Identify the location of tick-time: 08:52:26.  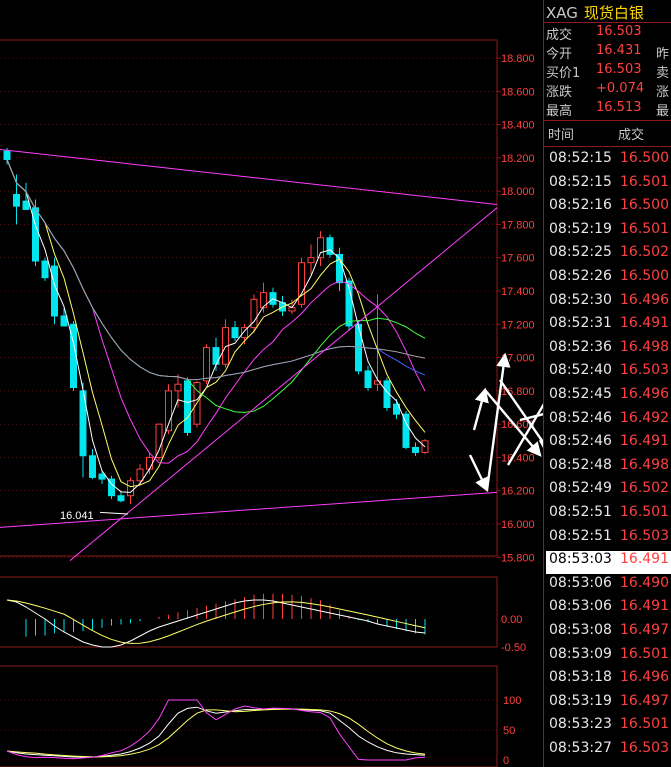
(580, 276).